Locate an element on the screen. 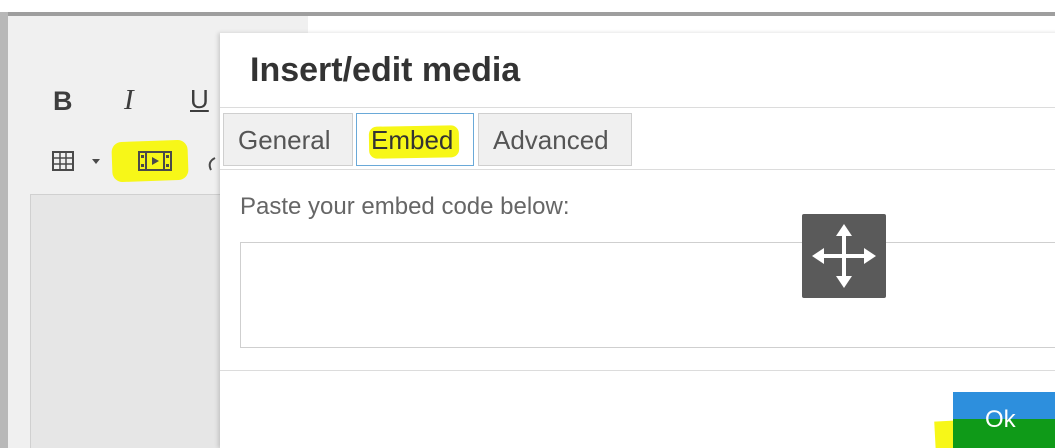 Image resolution: width=1055 pixels, height=448 pixels. underline-button: U is located at coordinates (199, 99).